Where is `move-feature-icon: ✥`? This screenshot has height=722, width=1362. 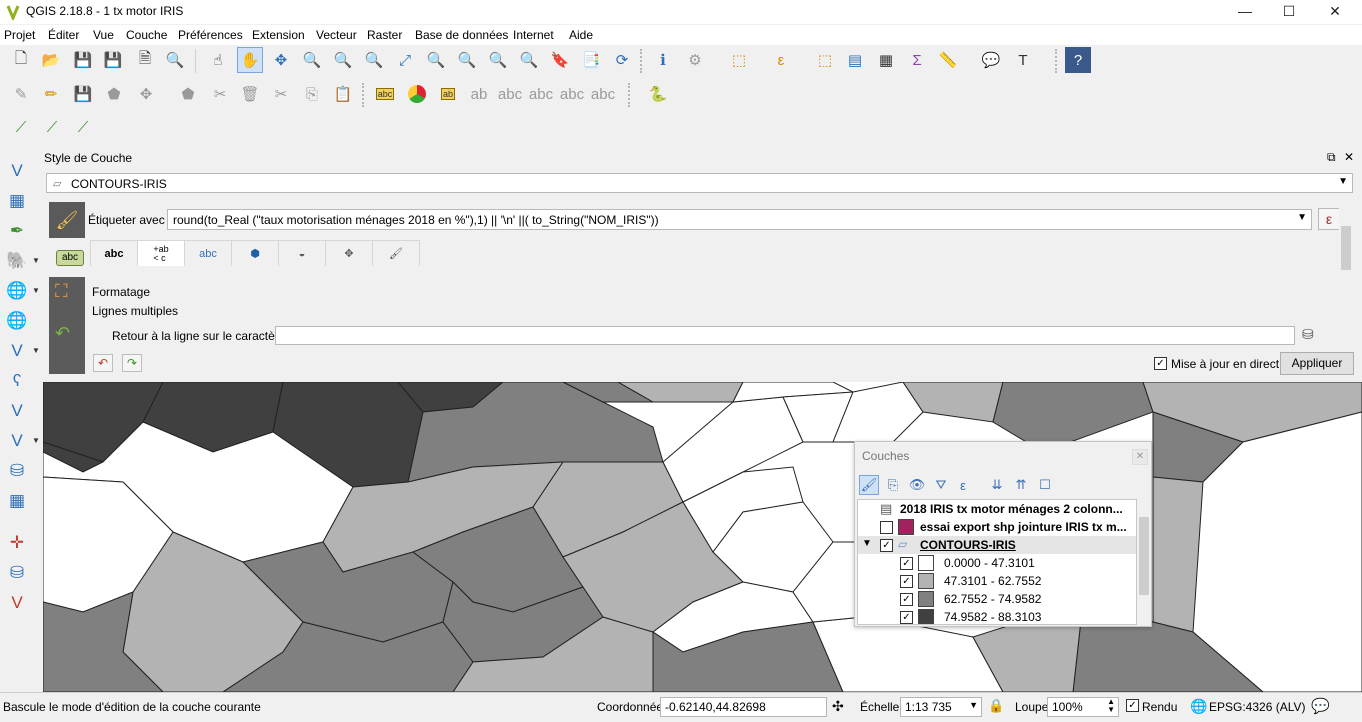
move-feature-icon: ✥ is located at coordinates (146, 94).